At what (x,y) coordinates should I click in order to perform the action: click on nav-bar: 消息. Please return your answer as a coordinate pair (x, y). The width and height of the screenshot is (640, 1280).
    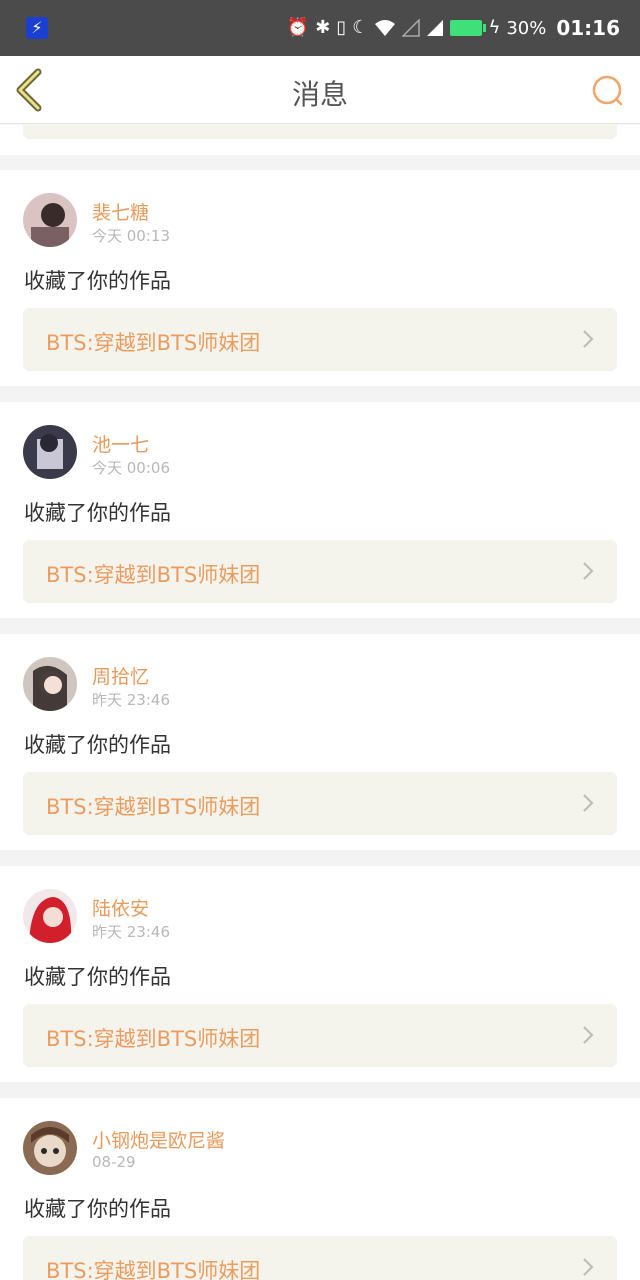
    Looking at the image, I should click on (320, 90).